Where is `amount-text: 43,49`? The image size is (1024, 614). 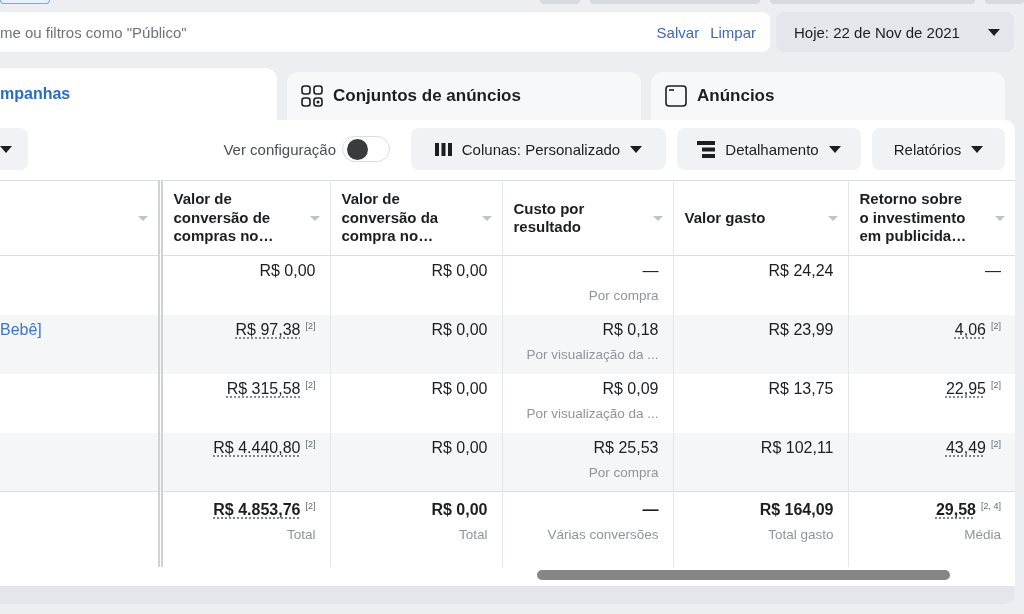 amount-text: 43,49 is located at coordinates (965, 447).